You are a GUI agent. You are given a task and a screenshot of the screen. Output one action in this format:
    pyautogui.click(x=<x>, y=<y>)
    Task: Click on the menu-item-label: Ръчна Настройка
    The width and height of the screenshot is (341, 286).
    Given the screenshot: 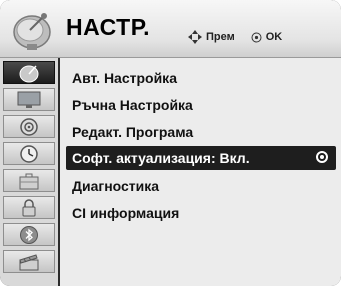 What is the action you would take?
    pyautogui.click(x=132, y=105)
    